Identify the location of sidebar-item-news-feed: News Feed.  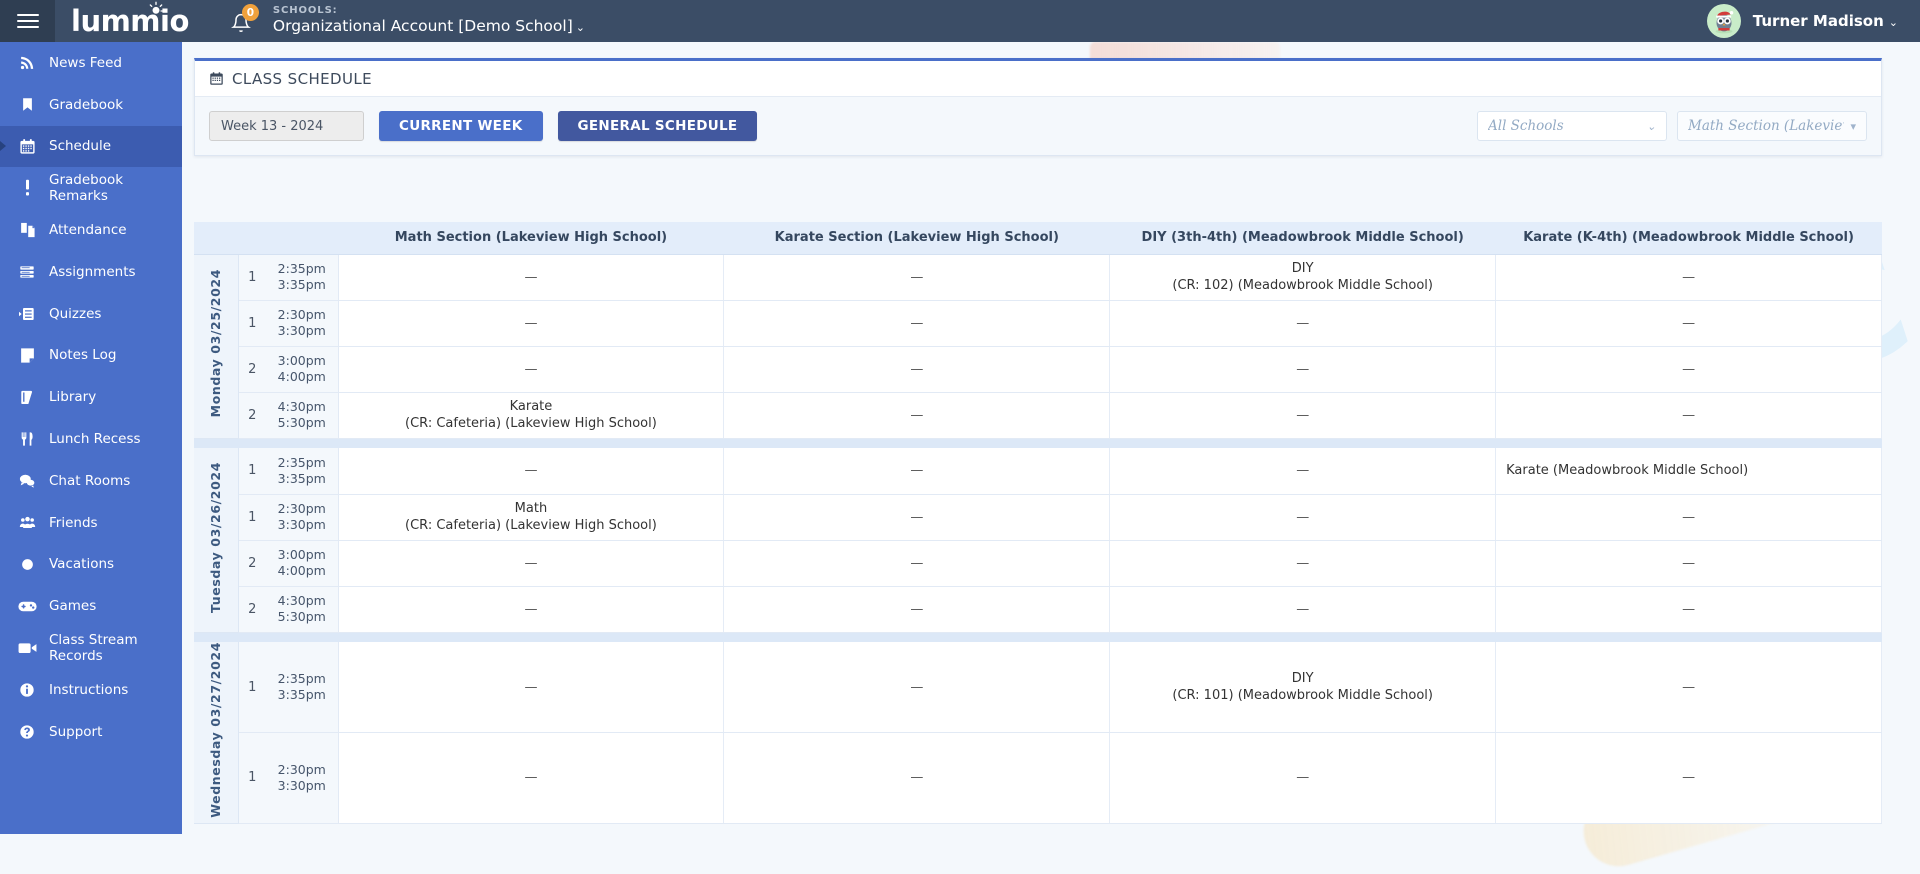
(91, 63).